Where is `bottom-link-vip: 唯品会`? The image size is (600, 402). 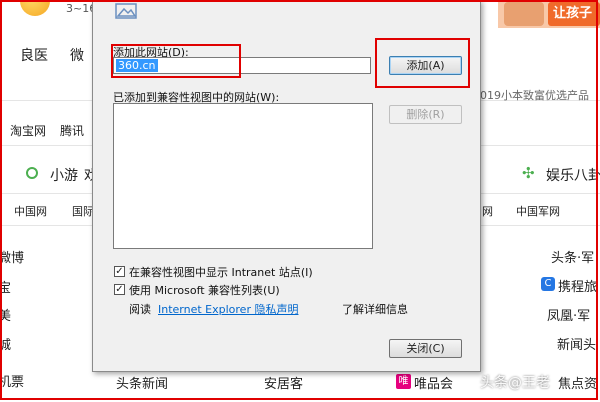 bottom-link-vip: 唯品会 is located at coordinates (433, 382).